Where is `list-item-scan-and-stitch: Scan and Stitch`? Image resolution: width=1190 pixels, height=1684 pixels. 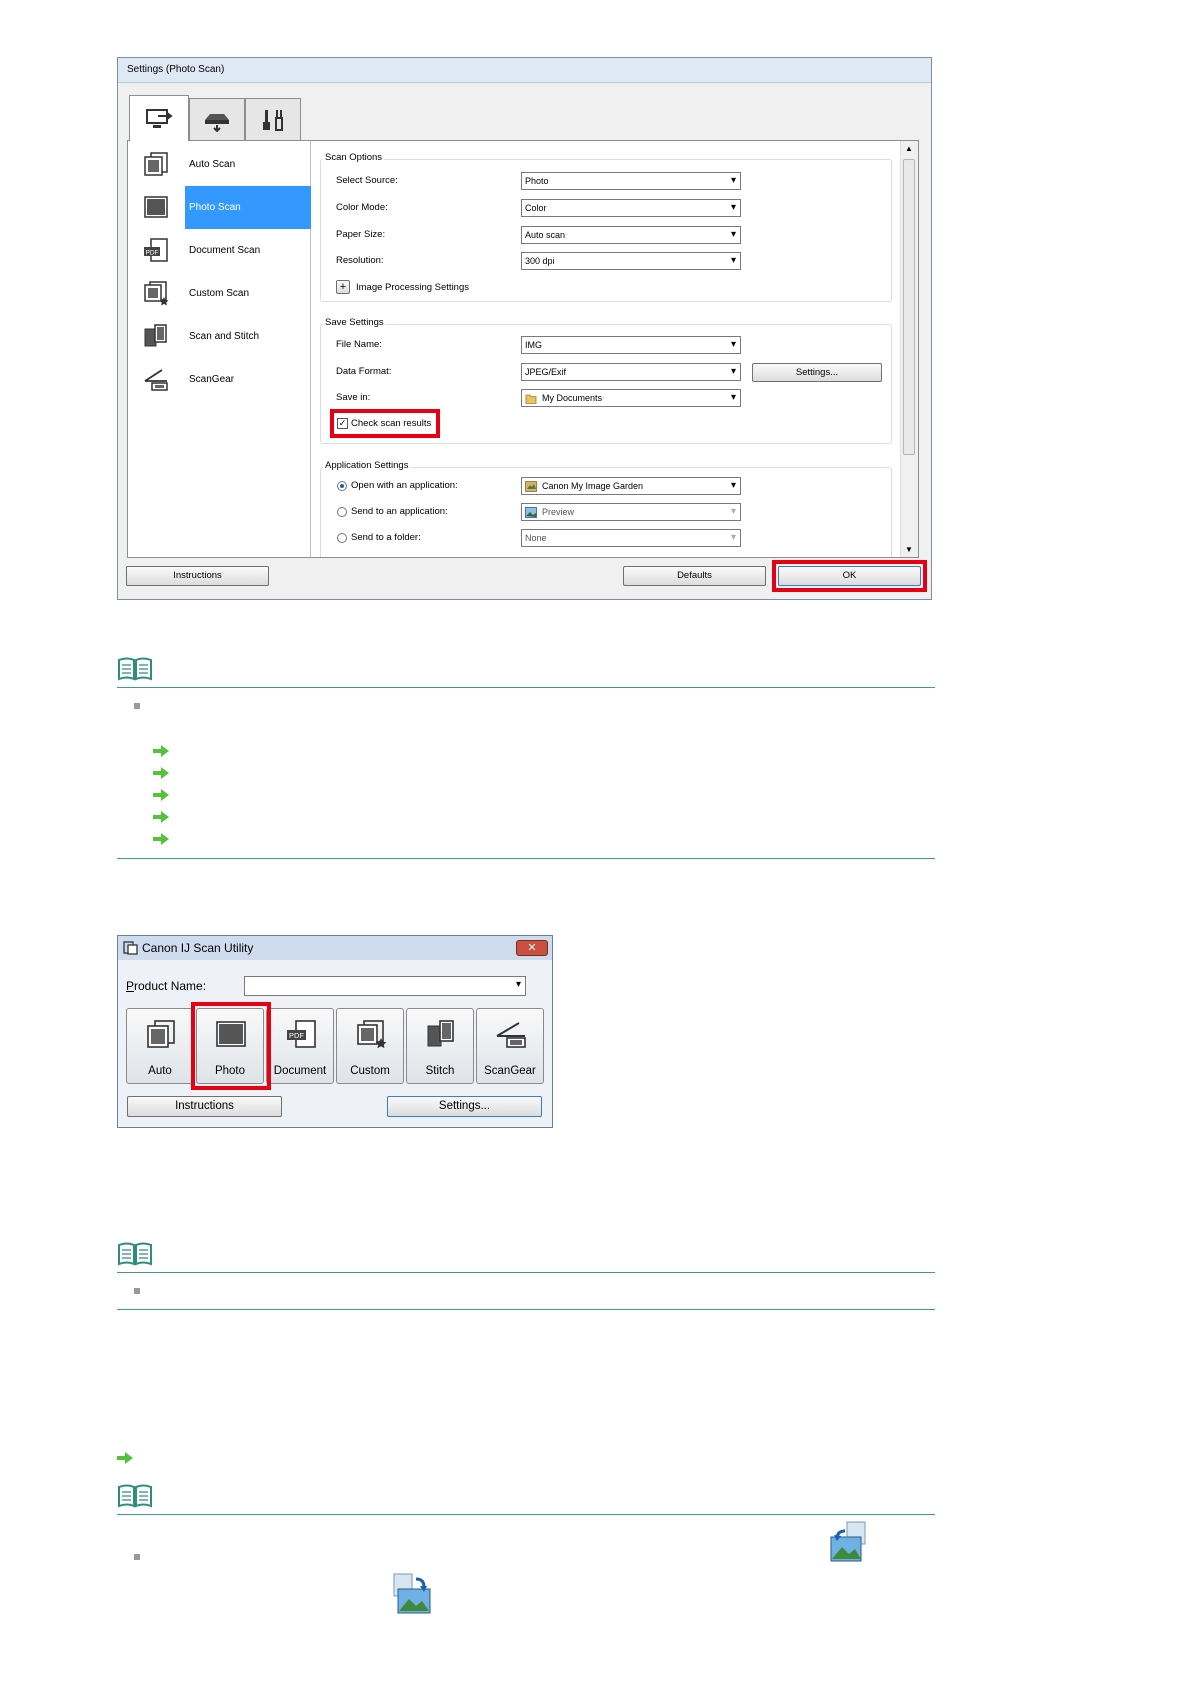
list-item-scan-and-stitch: Scan and Stitch is located at coordinates (219, 336).